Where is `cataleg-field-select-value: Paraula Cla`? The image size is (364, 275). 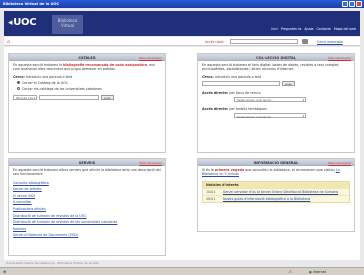 cataleg-field-select-value: Paraula Cla is located at coordinates (24, 98).